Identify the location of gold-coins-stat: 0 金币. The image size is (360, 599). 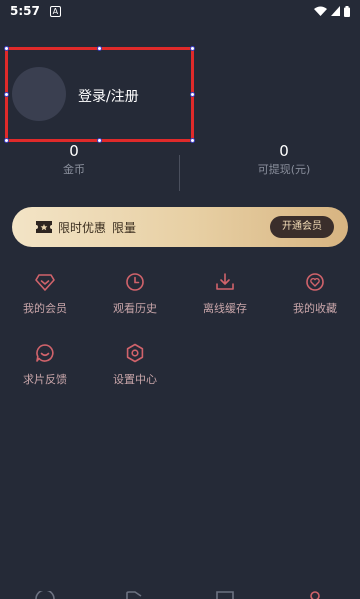
(74, 159).